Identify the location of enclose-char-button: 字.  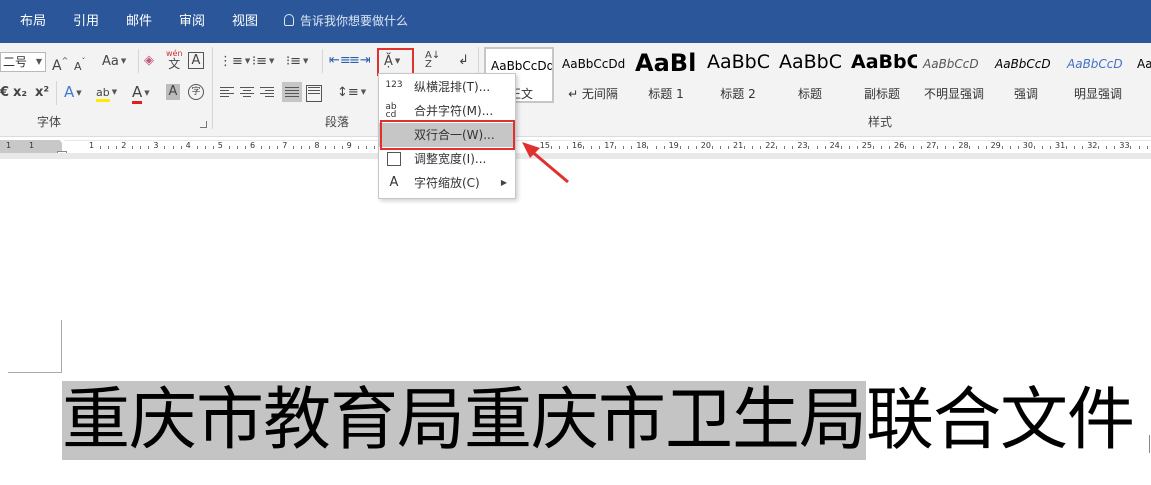
(196, 92).